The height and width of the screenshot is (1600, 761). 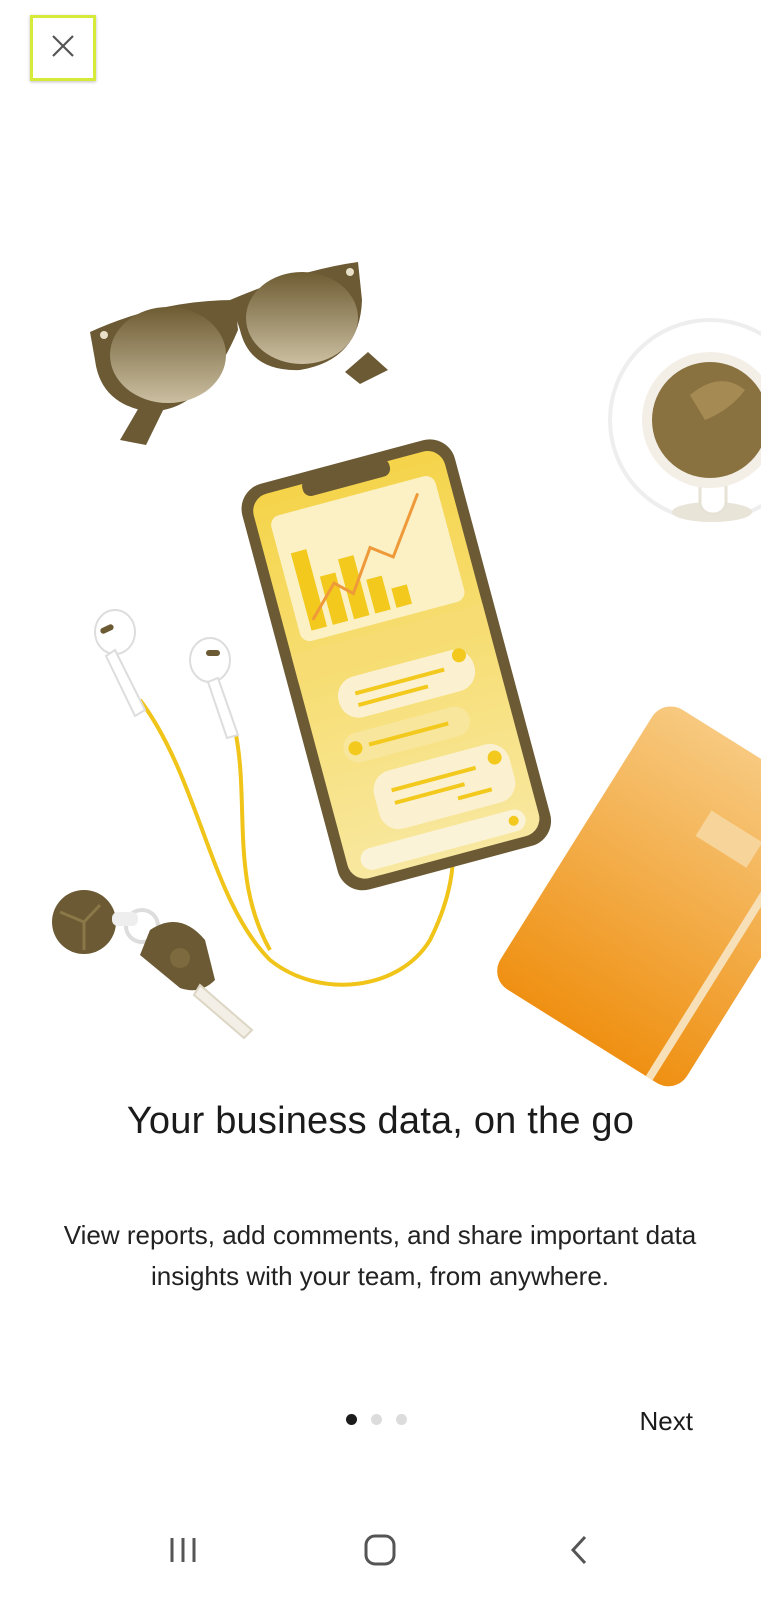 I want to click on system-navigation-bar, so click(x=380, y=1552).